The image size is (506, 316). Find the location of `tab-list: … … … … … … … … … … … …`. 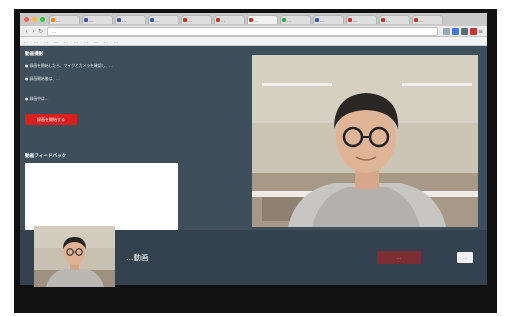

tab-list: … … … … … … … … … … … … is located at coordinates (246, 19).